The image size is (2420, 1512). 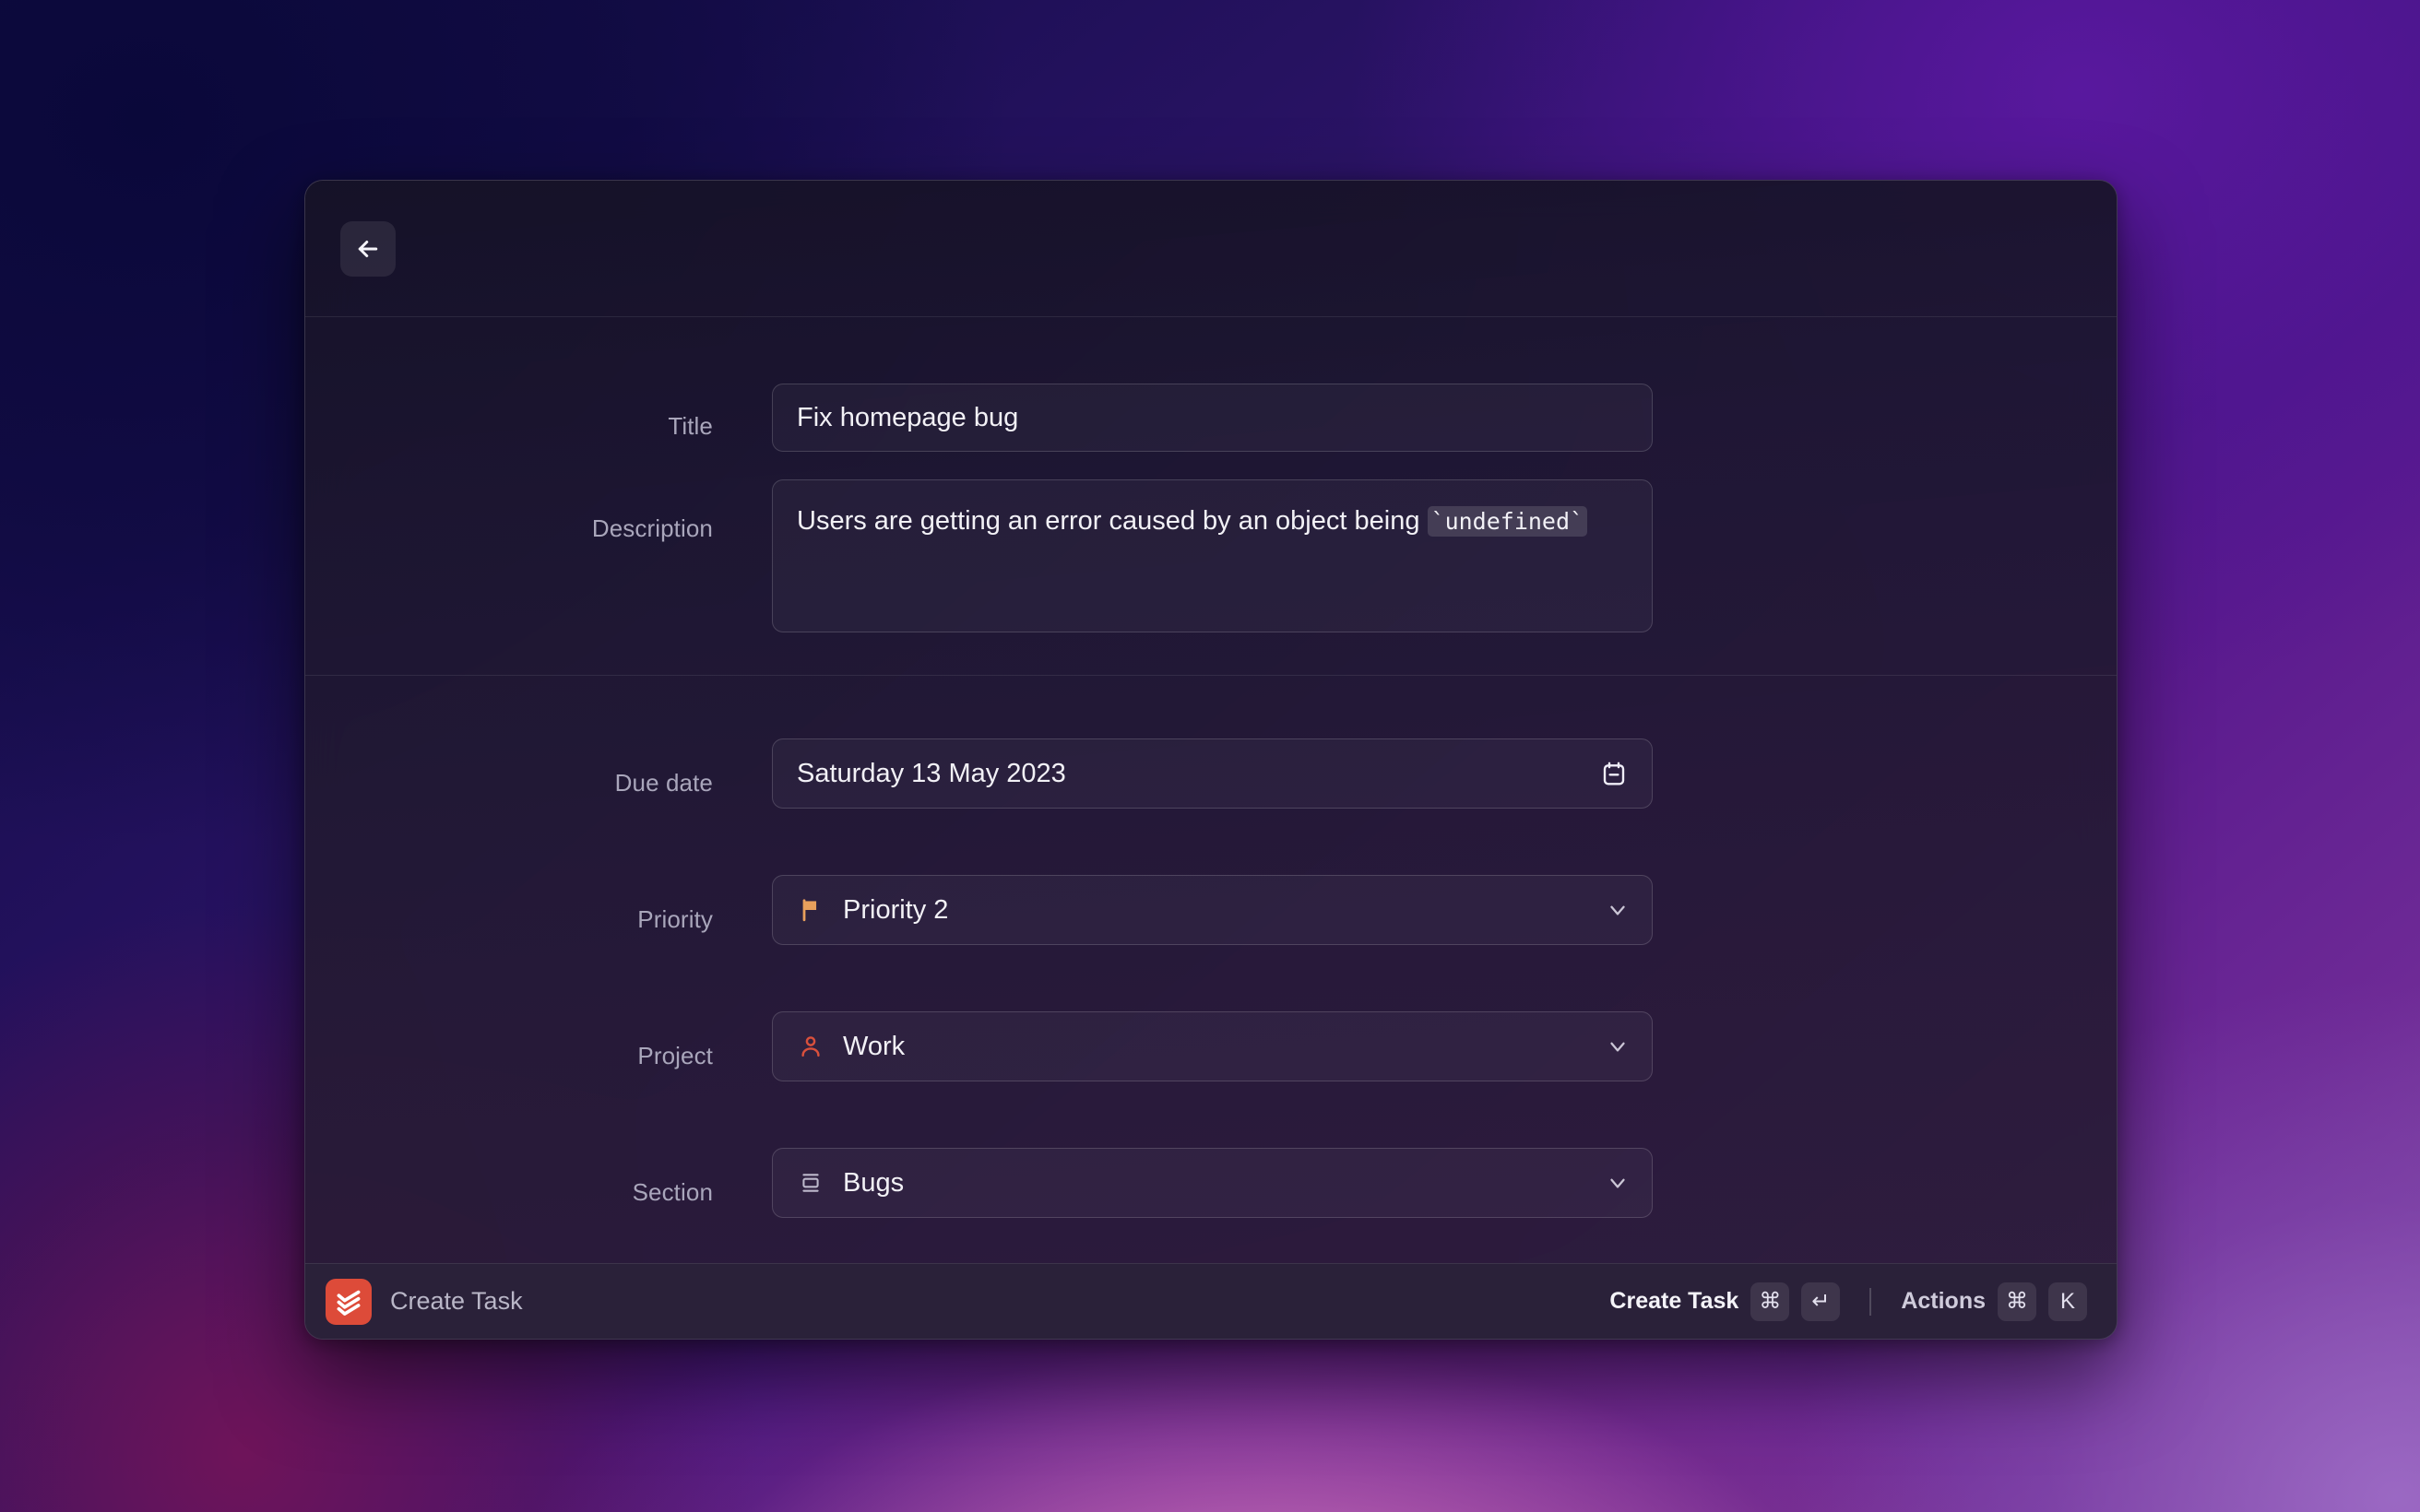 I want to click on due-date-input: Saturday 13 May 2023, so click(x=1212, y=774).